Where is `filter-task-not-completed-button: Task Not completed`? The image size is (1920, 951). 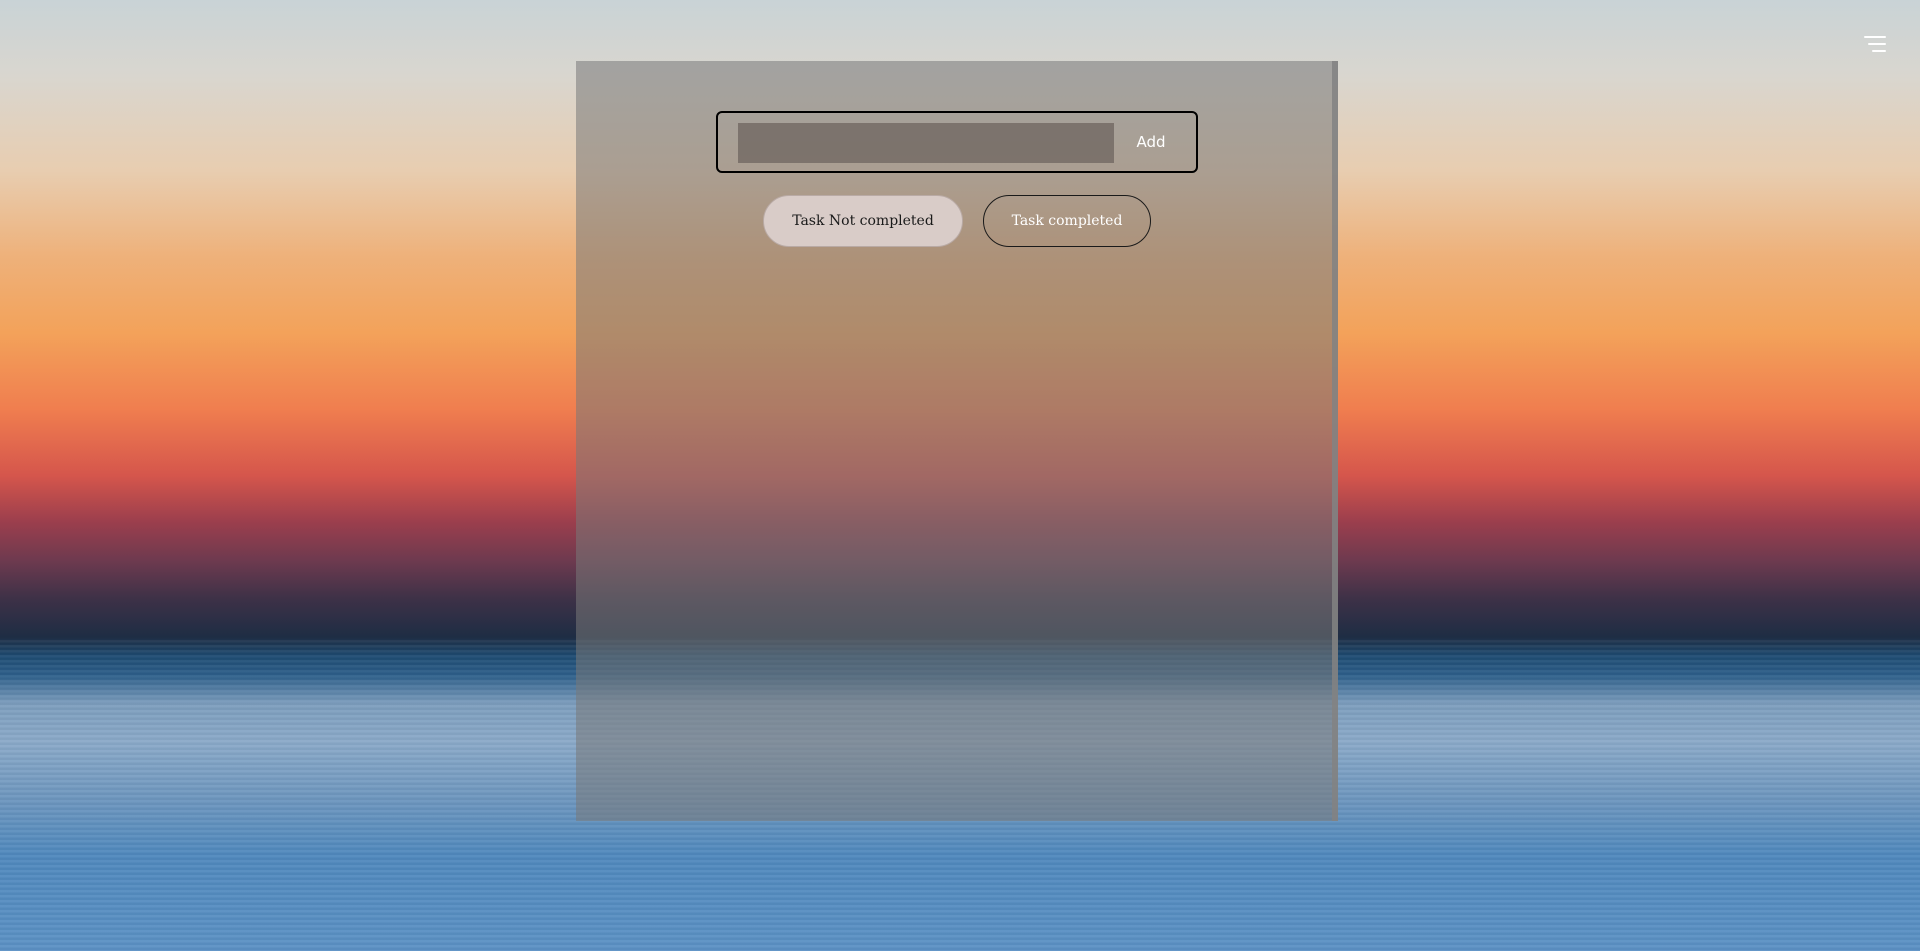 filter-task-not-completed-button: Task Not completed is located at coordinates (863, 221).